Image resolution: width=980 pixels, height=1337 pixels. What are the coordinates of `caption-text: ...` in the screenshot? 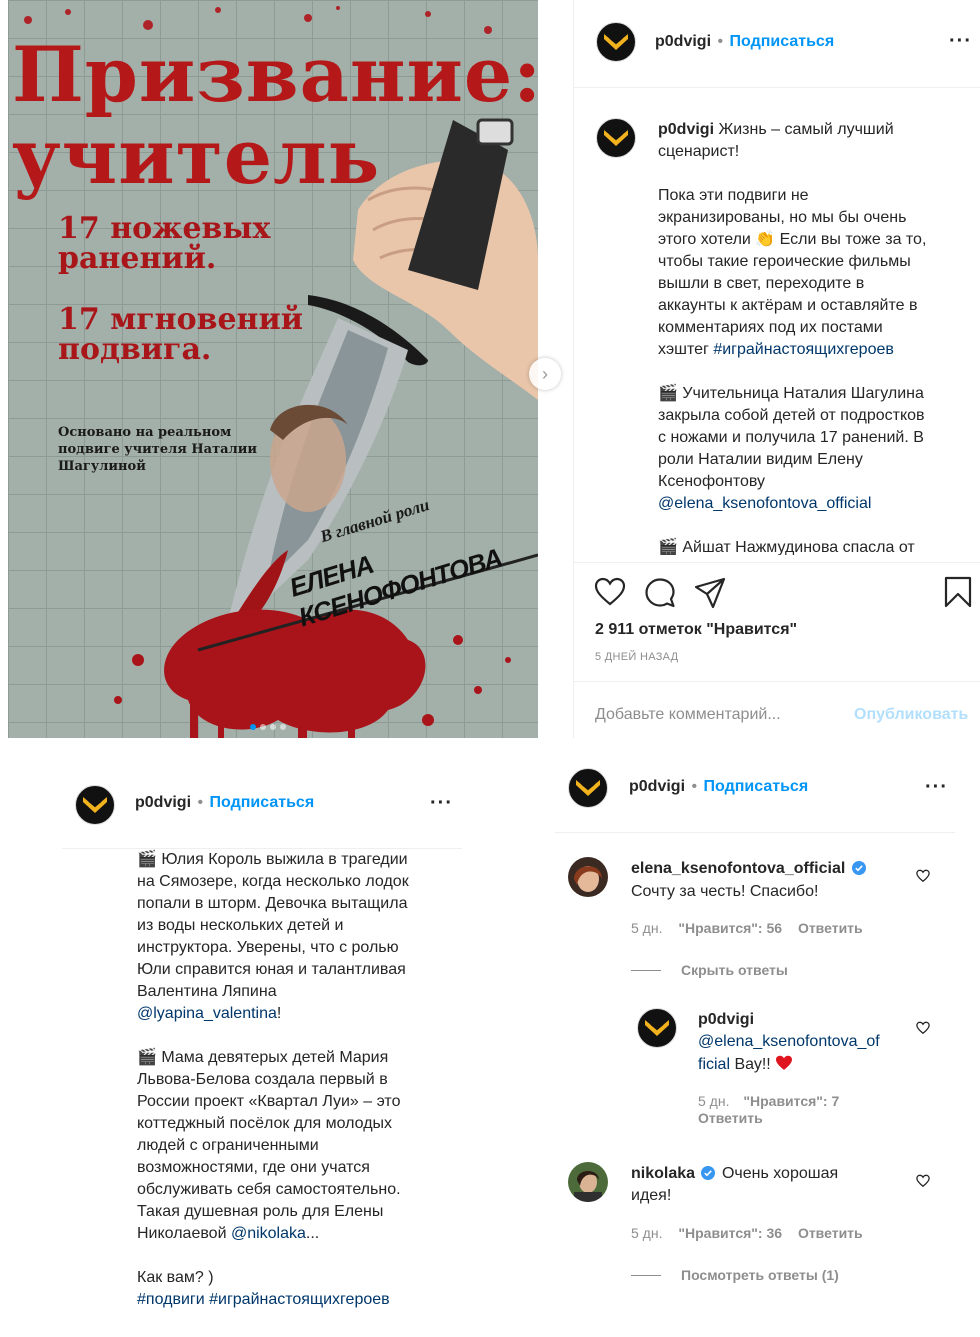 It's located at (312, 1233).